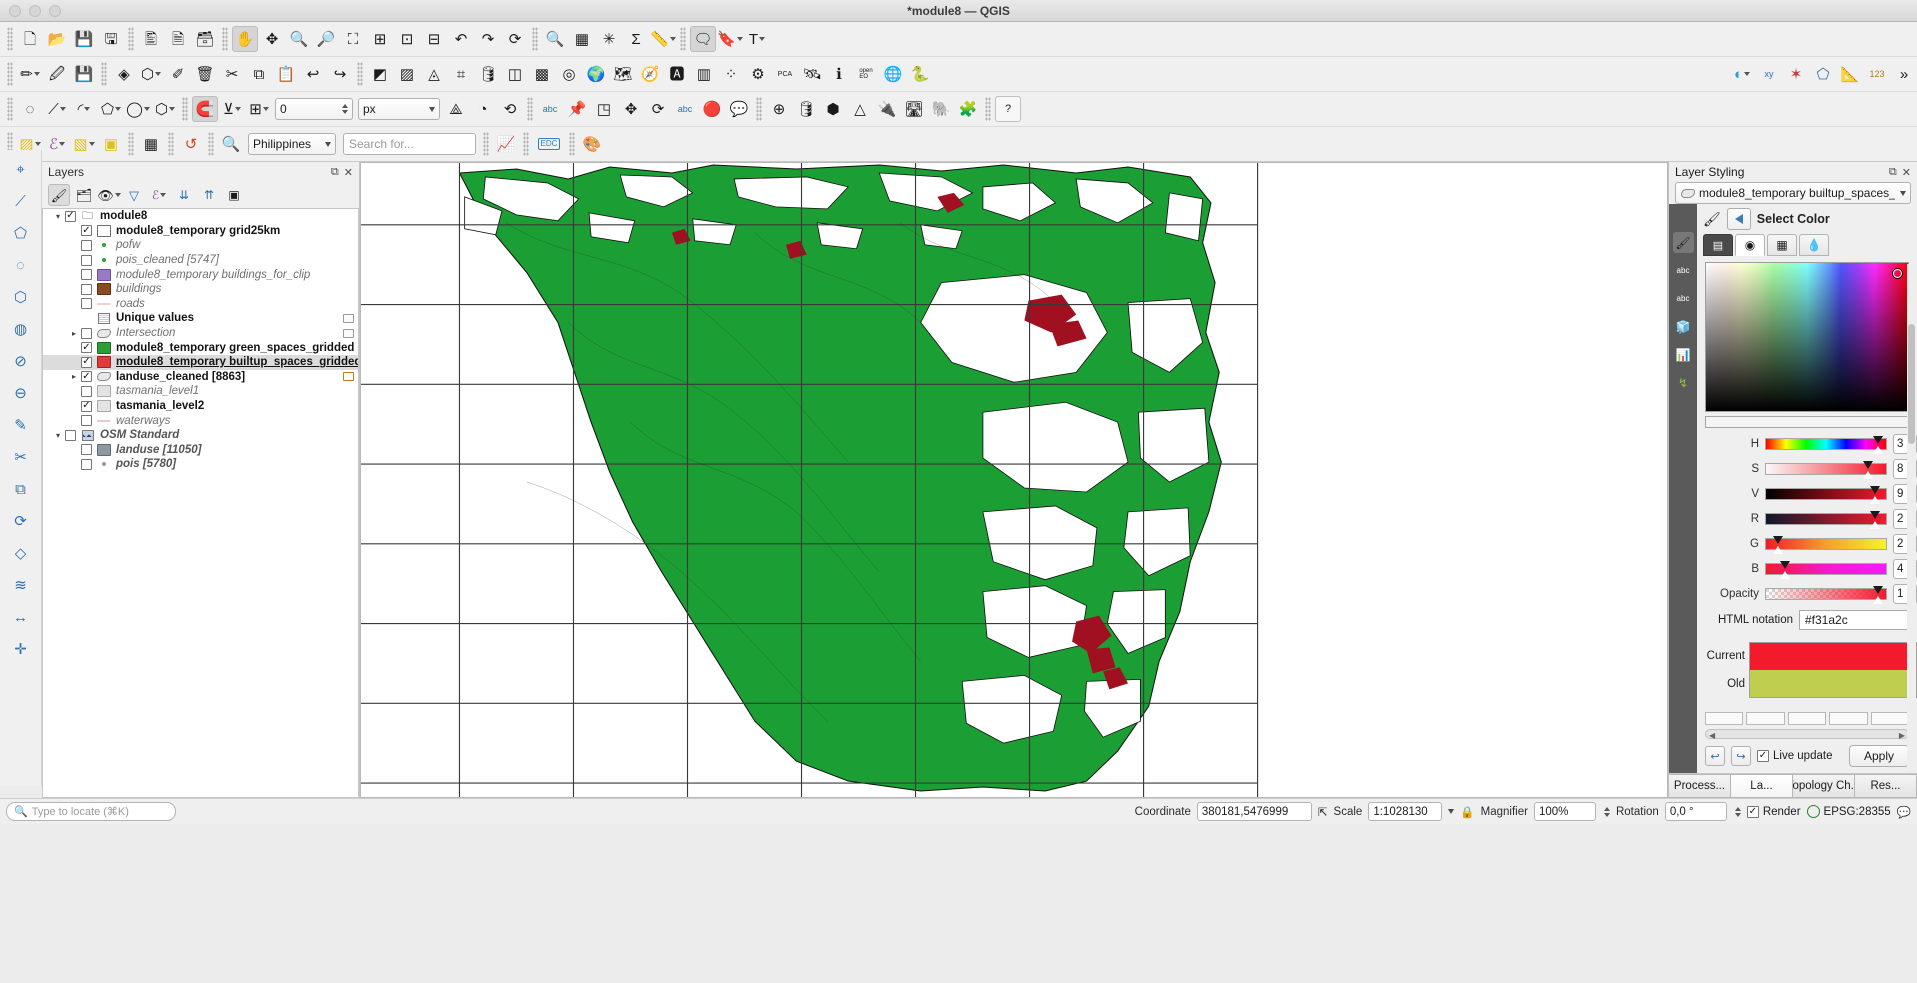  Describe the element at coordinates (191, 144) in the screenshot. I see `reverse-digitize-button: ↺` at that location.